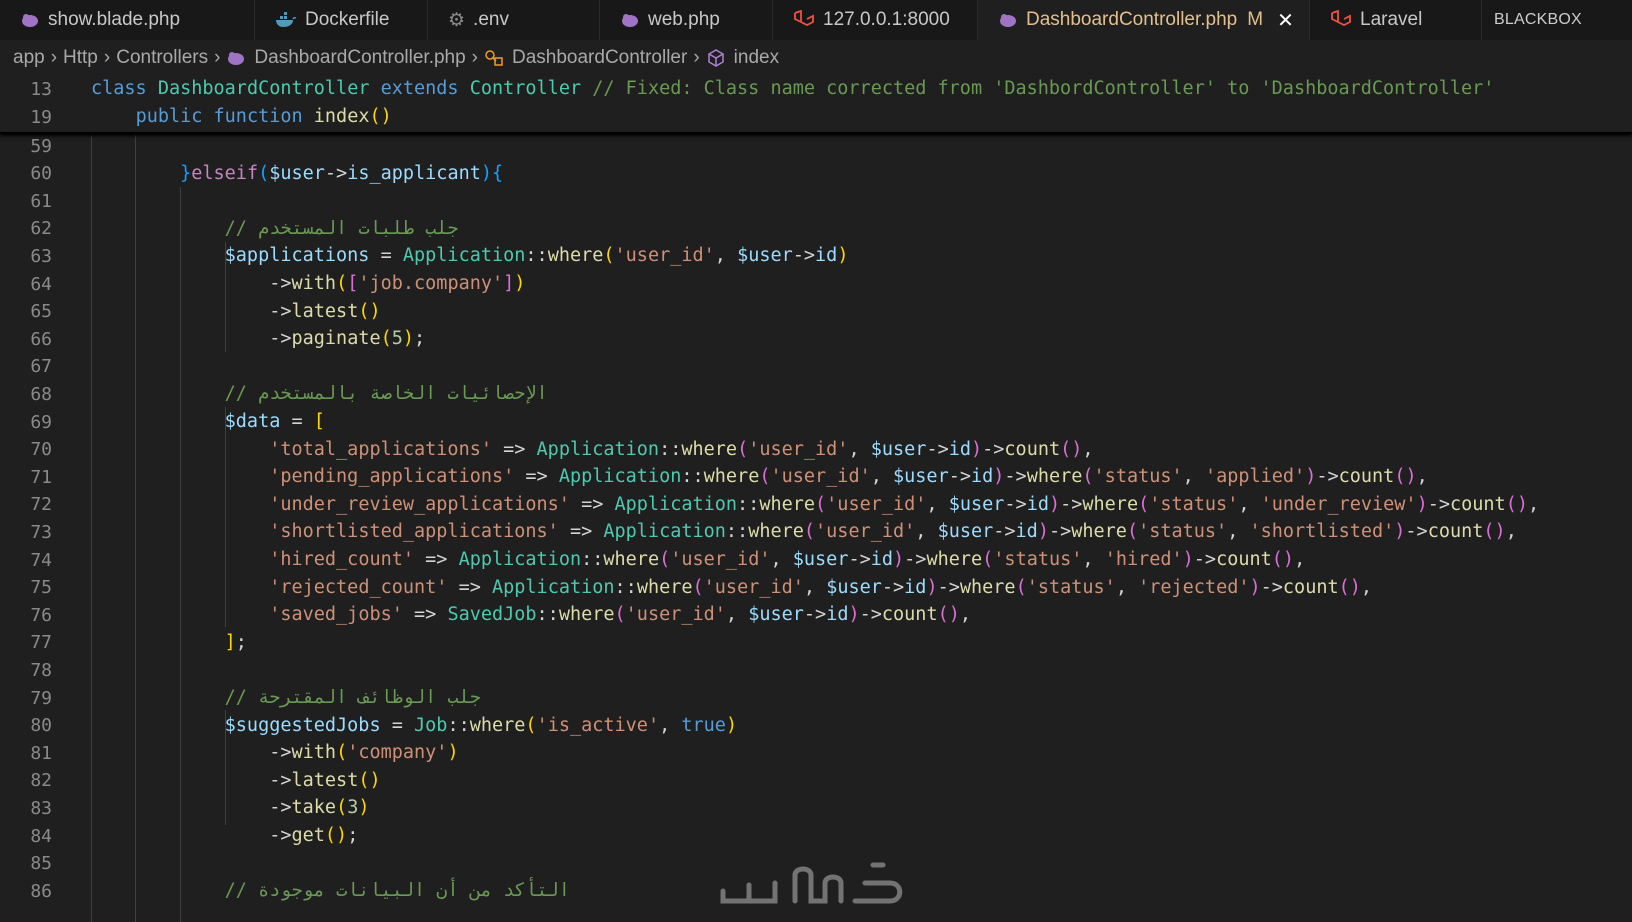 This screenshot has height=922, width=1632. I want to click on code-row: 83 ->take(3), so click(816, 808).